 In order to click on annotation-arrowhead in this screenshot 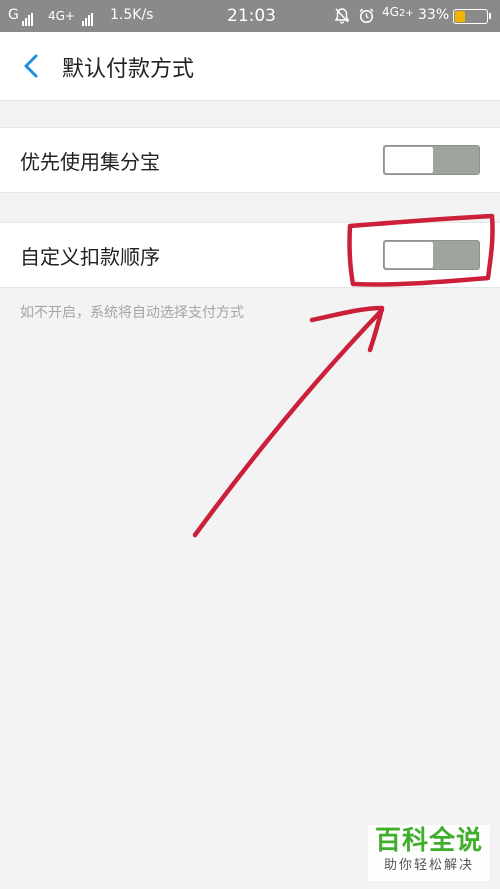, I will do `click(347, 329)`.